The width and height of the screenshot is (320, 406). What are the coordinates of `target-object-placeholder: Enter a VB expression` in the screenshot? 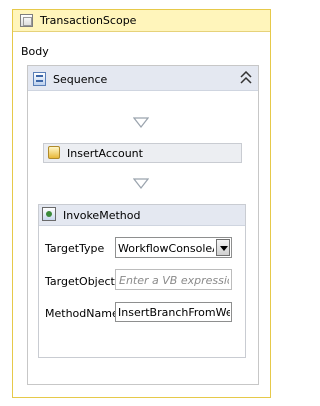 It's located at (174, 280).